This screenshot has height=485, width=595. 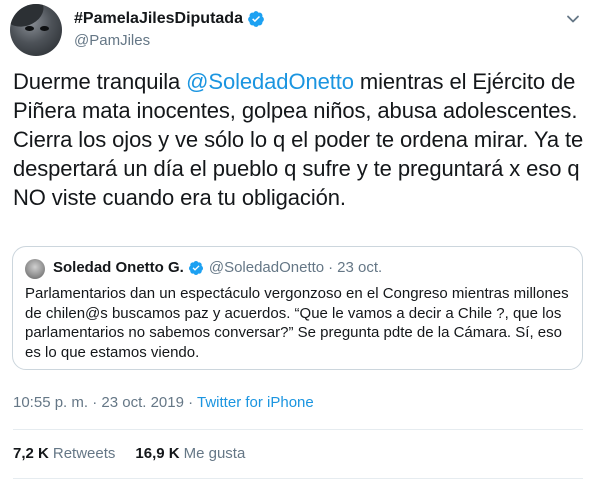 I want to click on divider, so click(x=298, y=429).